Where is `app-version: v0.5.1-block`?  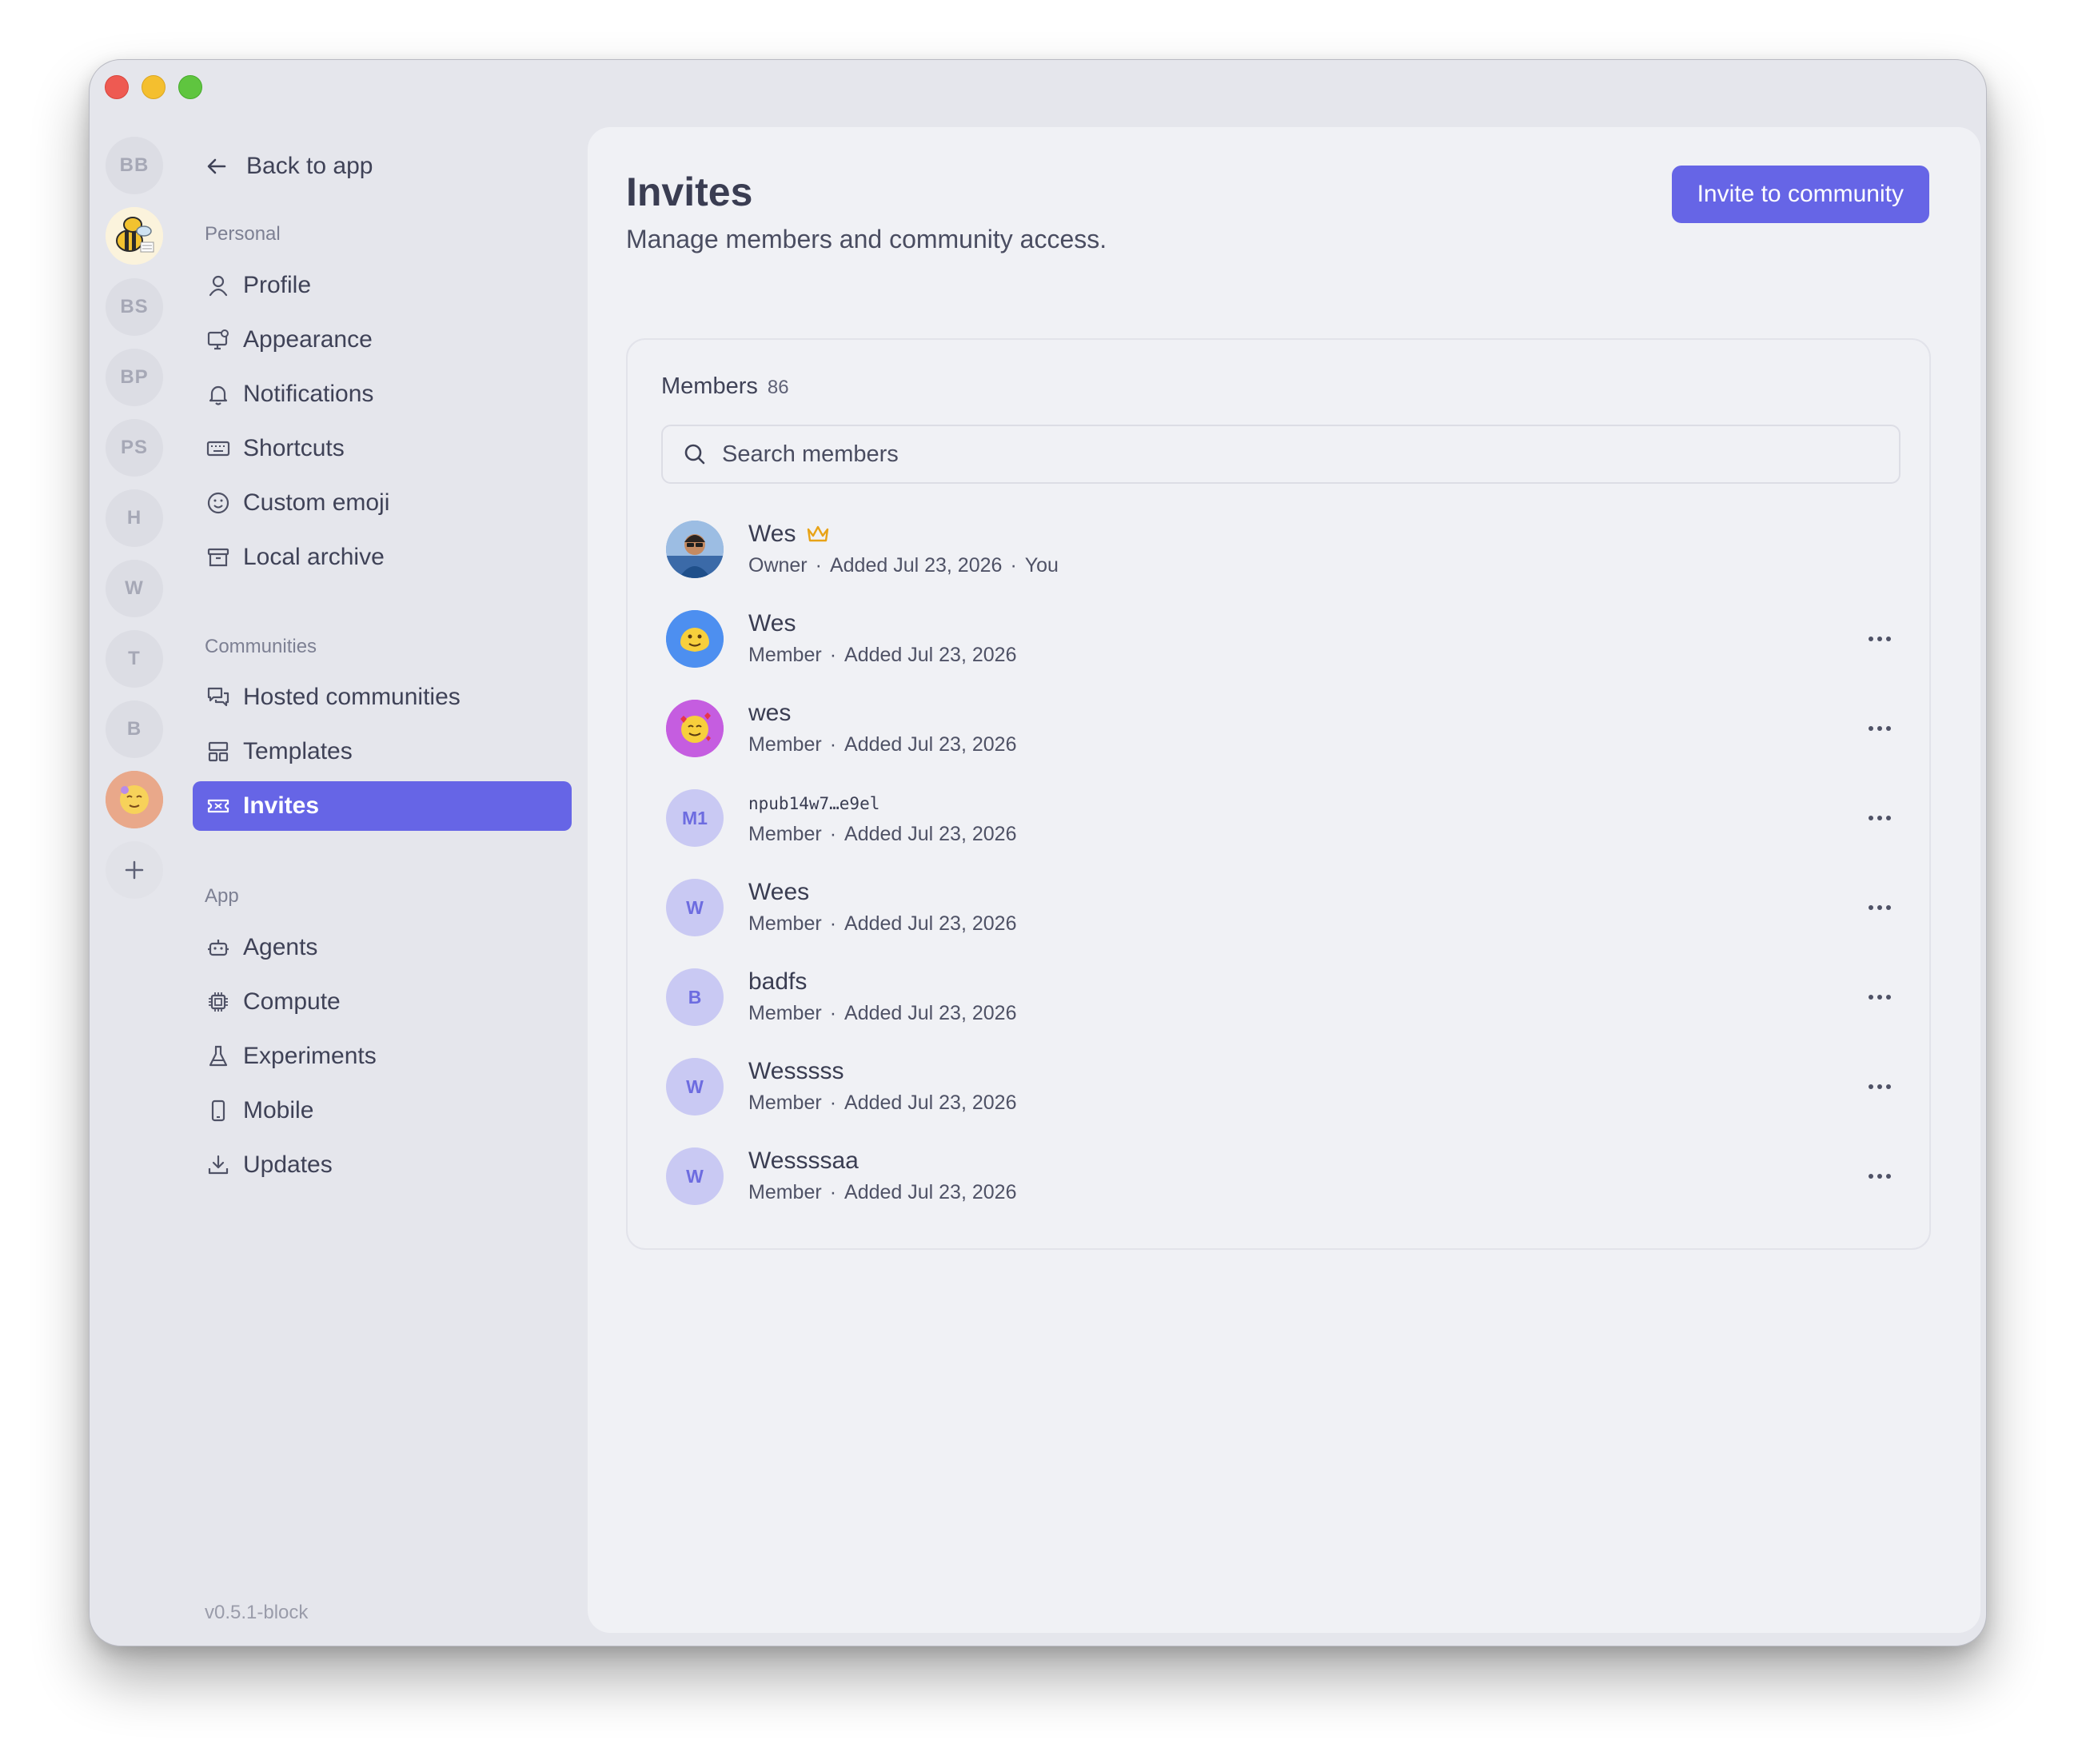
app-version: v0.5.1-block is located at coordinates (257, 1613).